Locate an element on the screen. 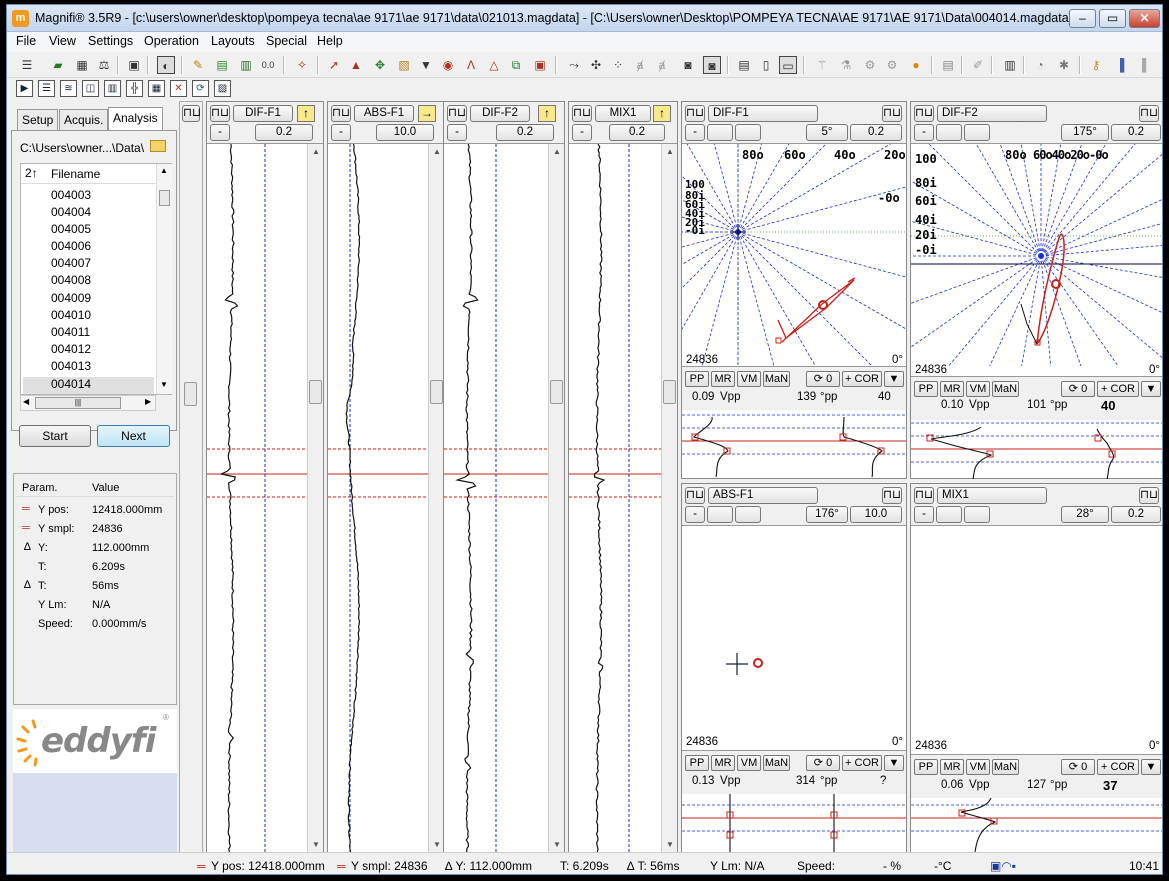  zero-icon: 0.0 is located at coordinates (268, 65).